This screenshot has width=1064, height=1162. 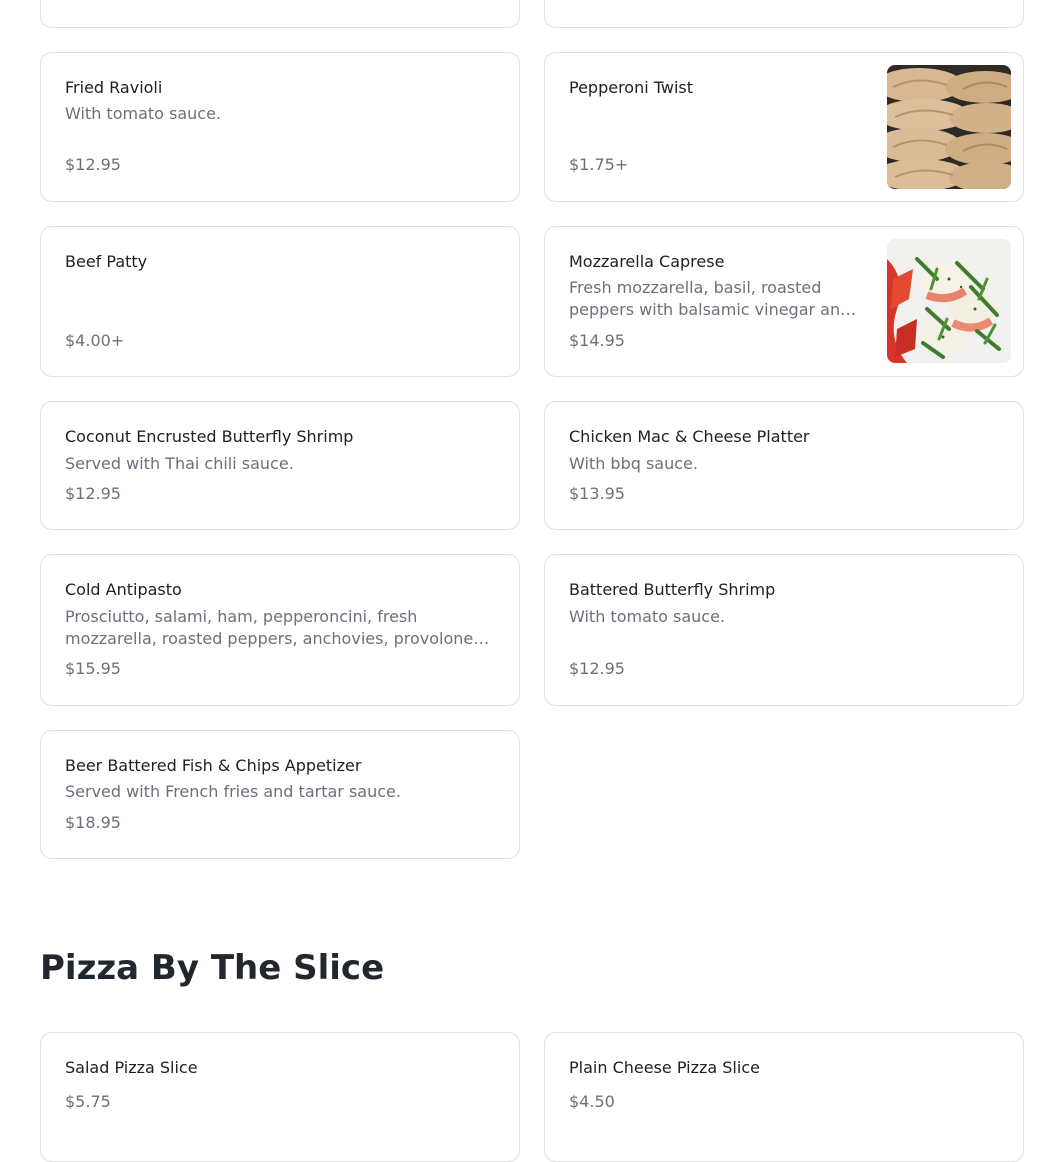 I want to click on item-title: Beef Patty, so click(x=106, y=261).